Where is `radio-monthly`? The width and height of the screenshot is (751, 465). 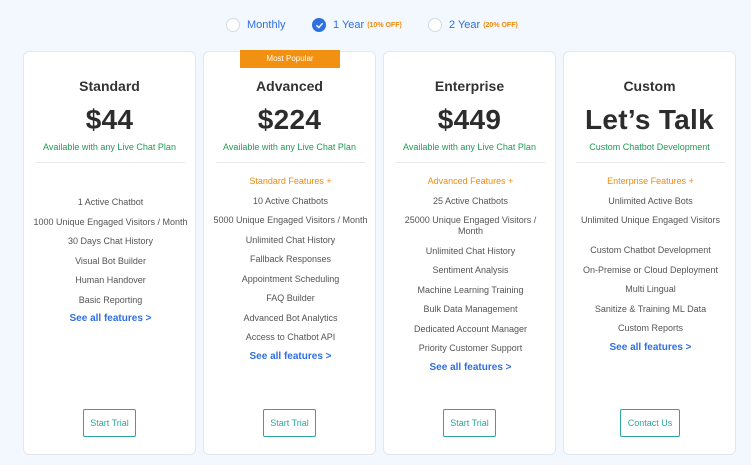 radio-monthly is located at coordinates (233, 25).